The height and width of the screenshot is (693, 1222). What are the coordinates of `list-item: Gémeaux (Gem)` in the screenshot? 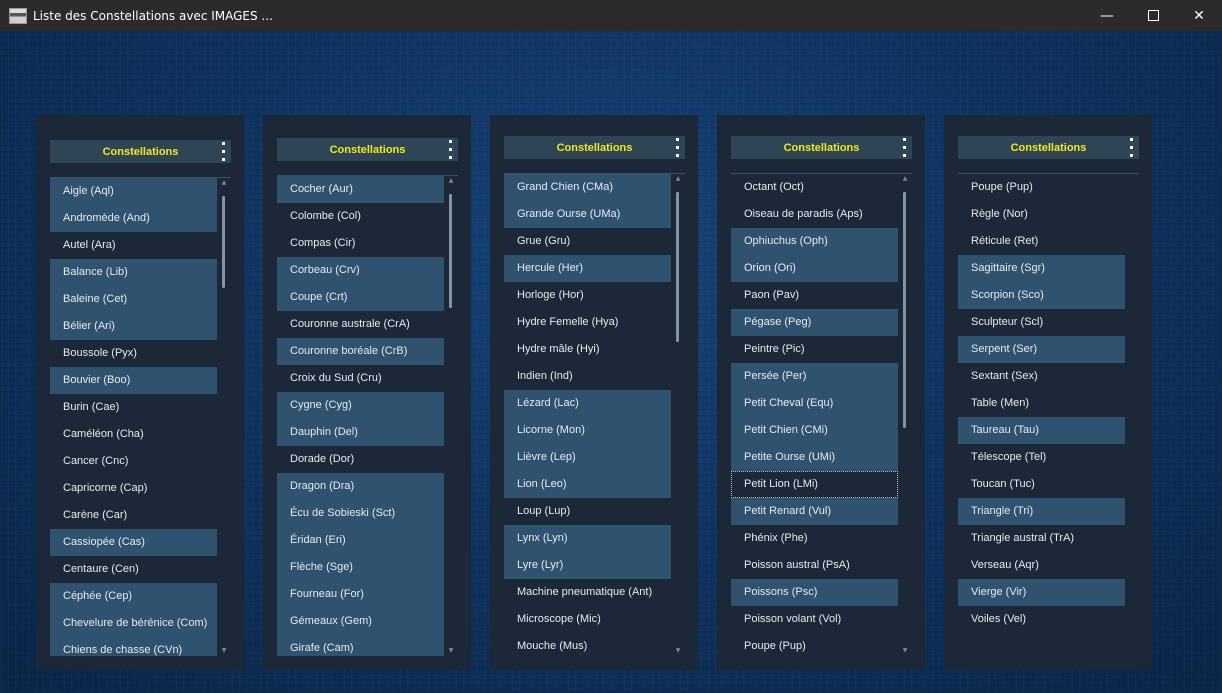 It's located at (360, 621).